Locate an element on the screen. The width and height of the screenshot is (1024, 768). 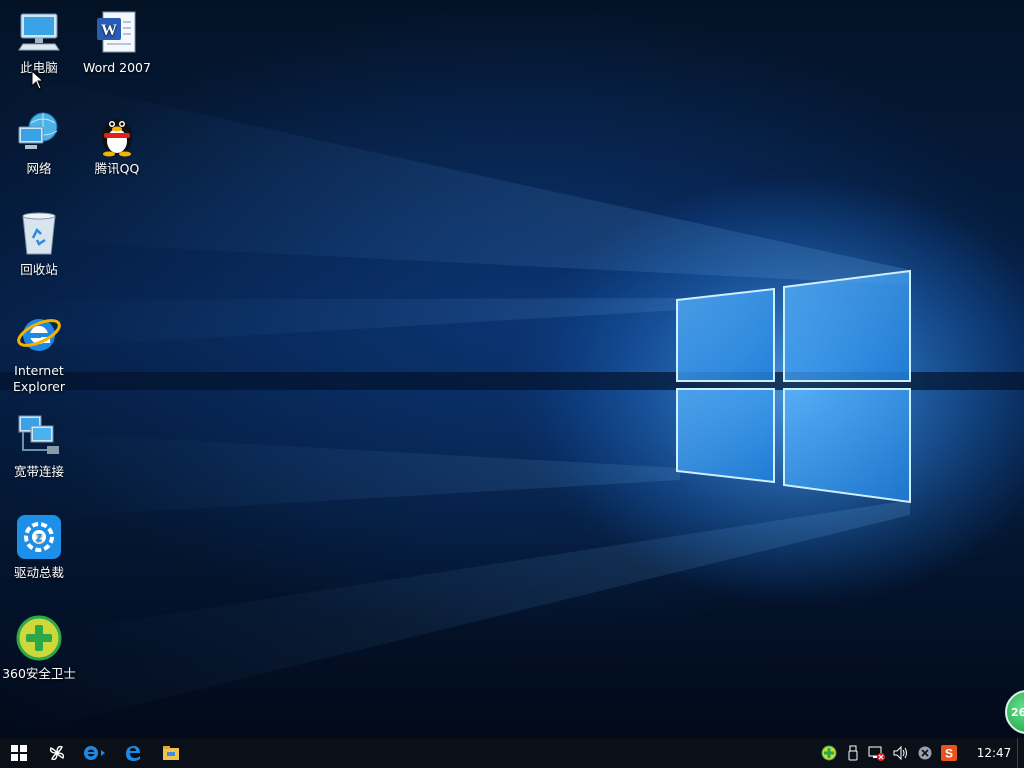
tray-ime-button: S is located at coordinates (949, 753).